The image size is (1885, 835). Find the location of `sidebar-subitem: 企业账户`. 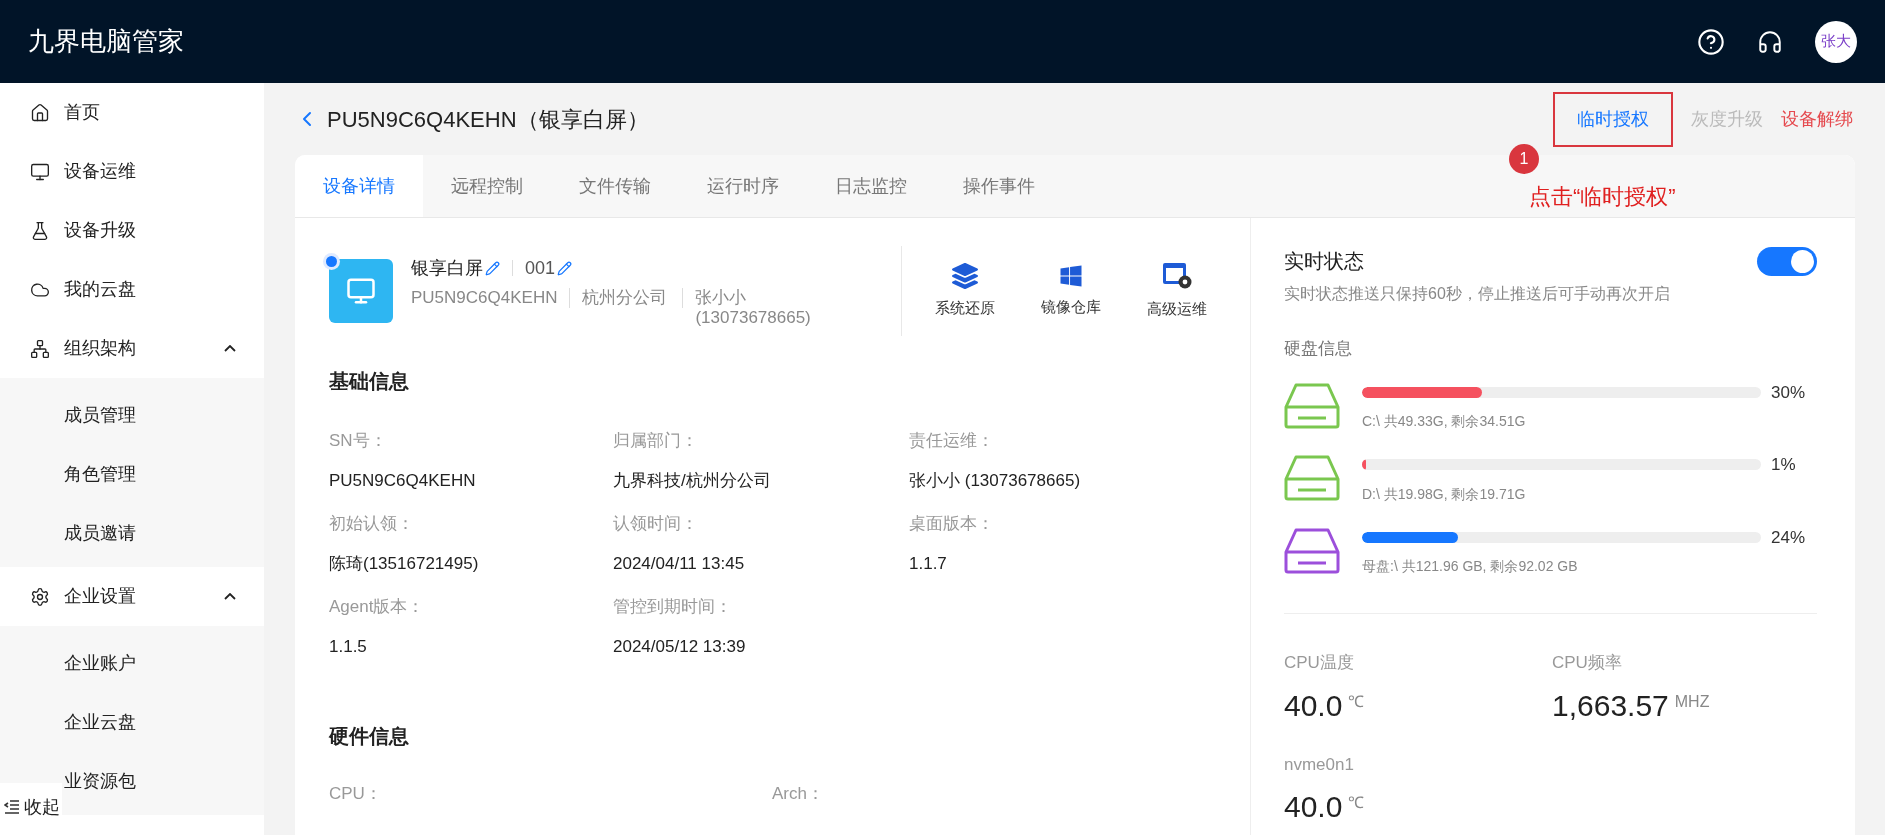

sidebar-subitem: 企业账户 is located at coordinates (100, 663).